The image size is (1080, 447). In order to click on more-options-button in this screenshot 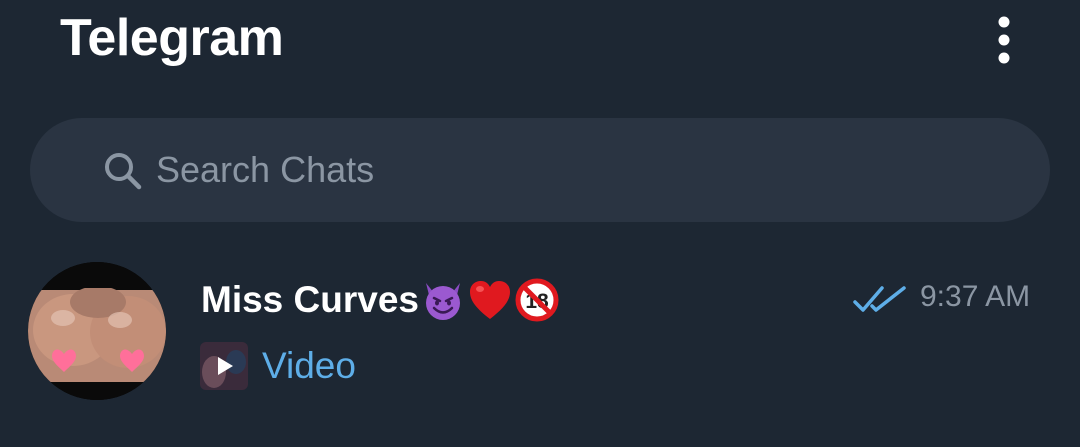, I will do `click(1004, 40)`.